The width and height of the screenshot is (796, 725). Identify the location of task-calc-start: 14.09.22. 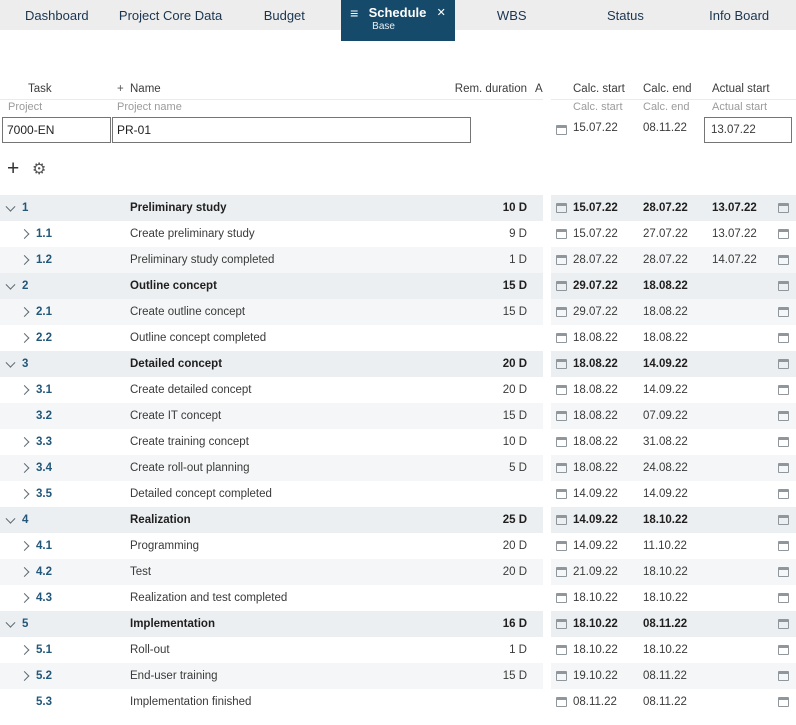
(595, 494).